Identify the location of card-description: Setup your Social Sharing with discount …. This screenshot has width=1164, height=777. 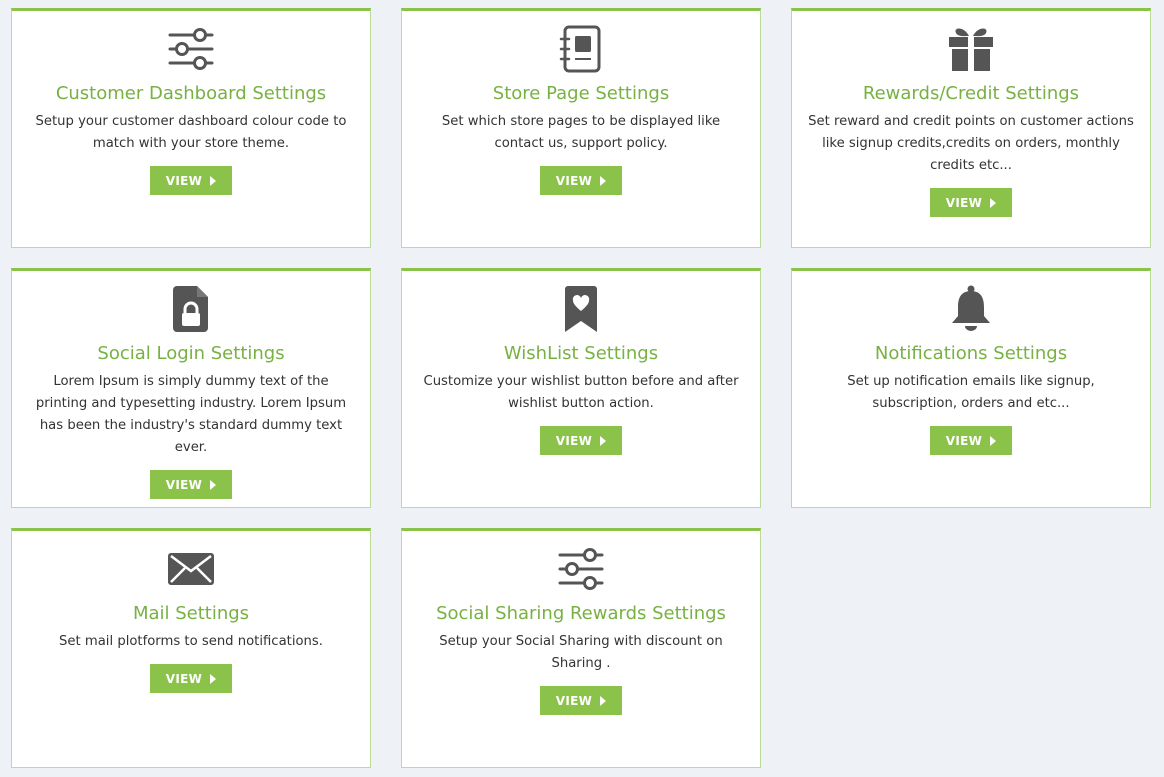
(581, 652).